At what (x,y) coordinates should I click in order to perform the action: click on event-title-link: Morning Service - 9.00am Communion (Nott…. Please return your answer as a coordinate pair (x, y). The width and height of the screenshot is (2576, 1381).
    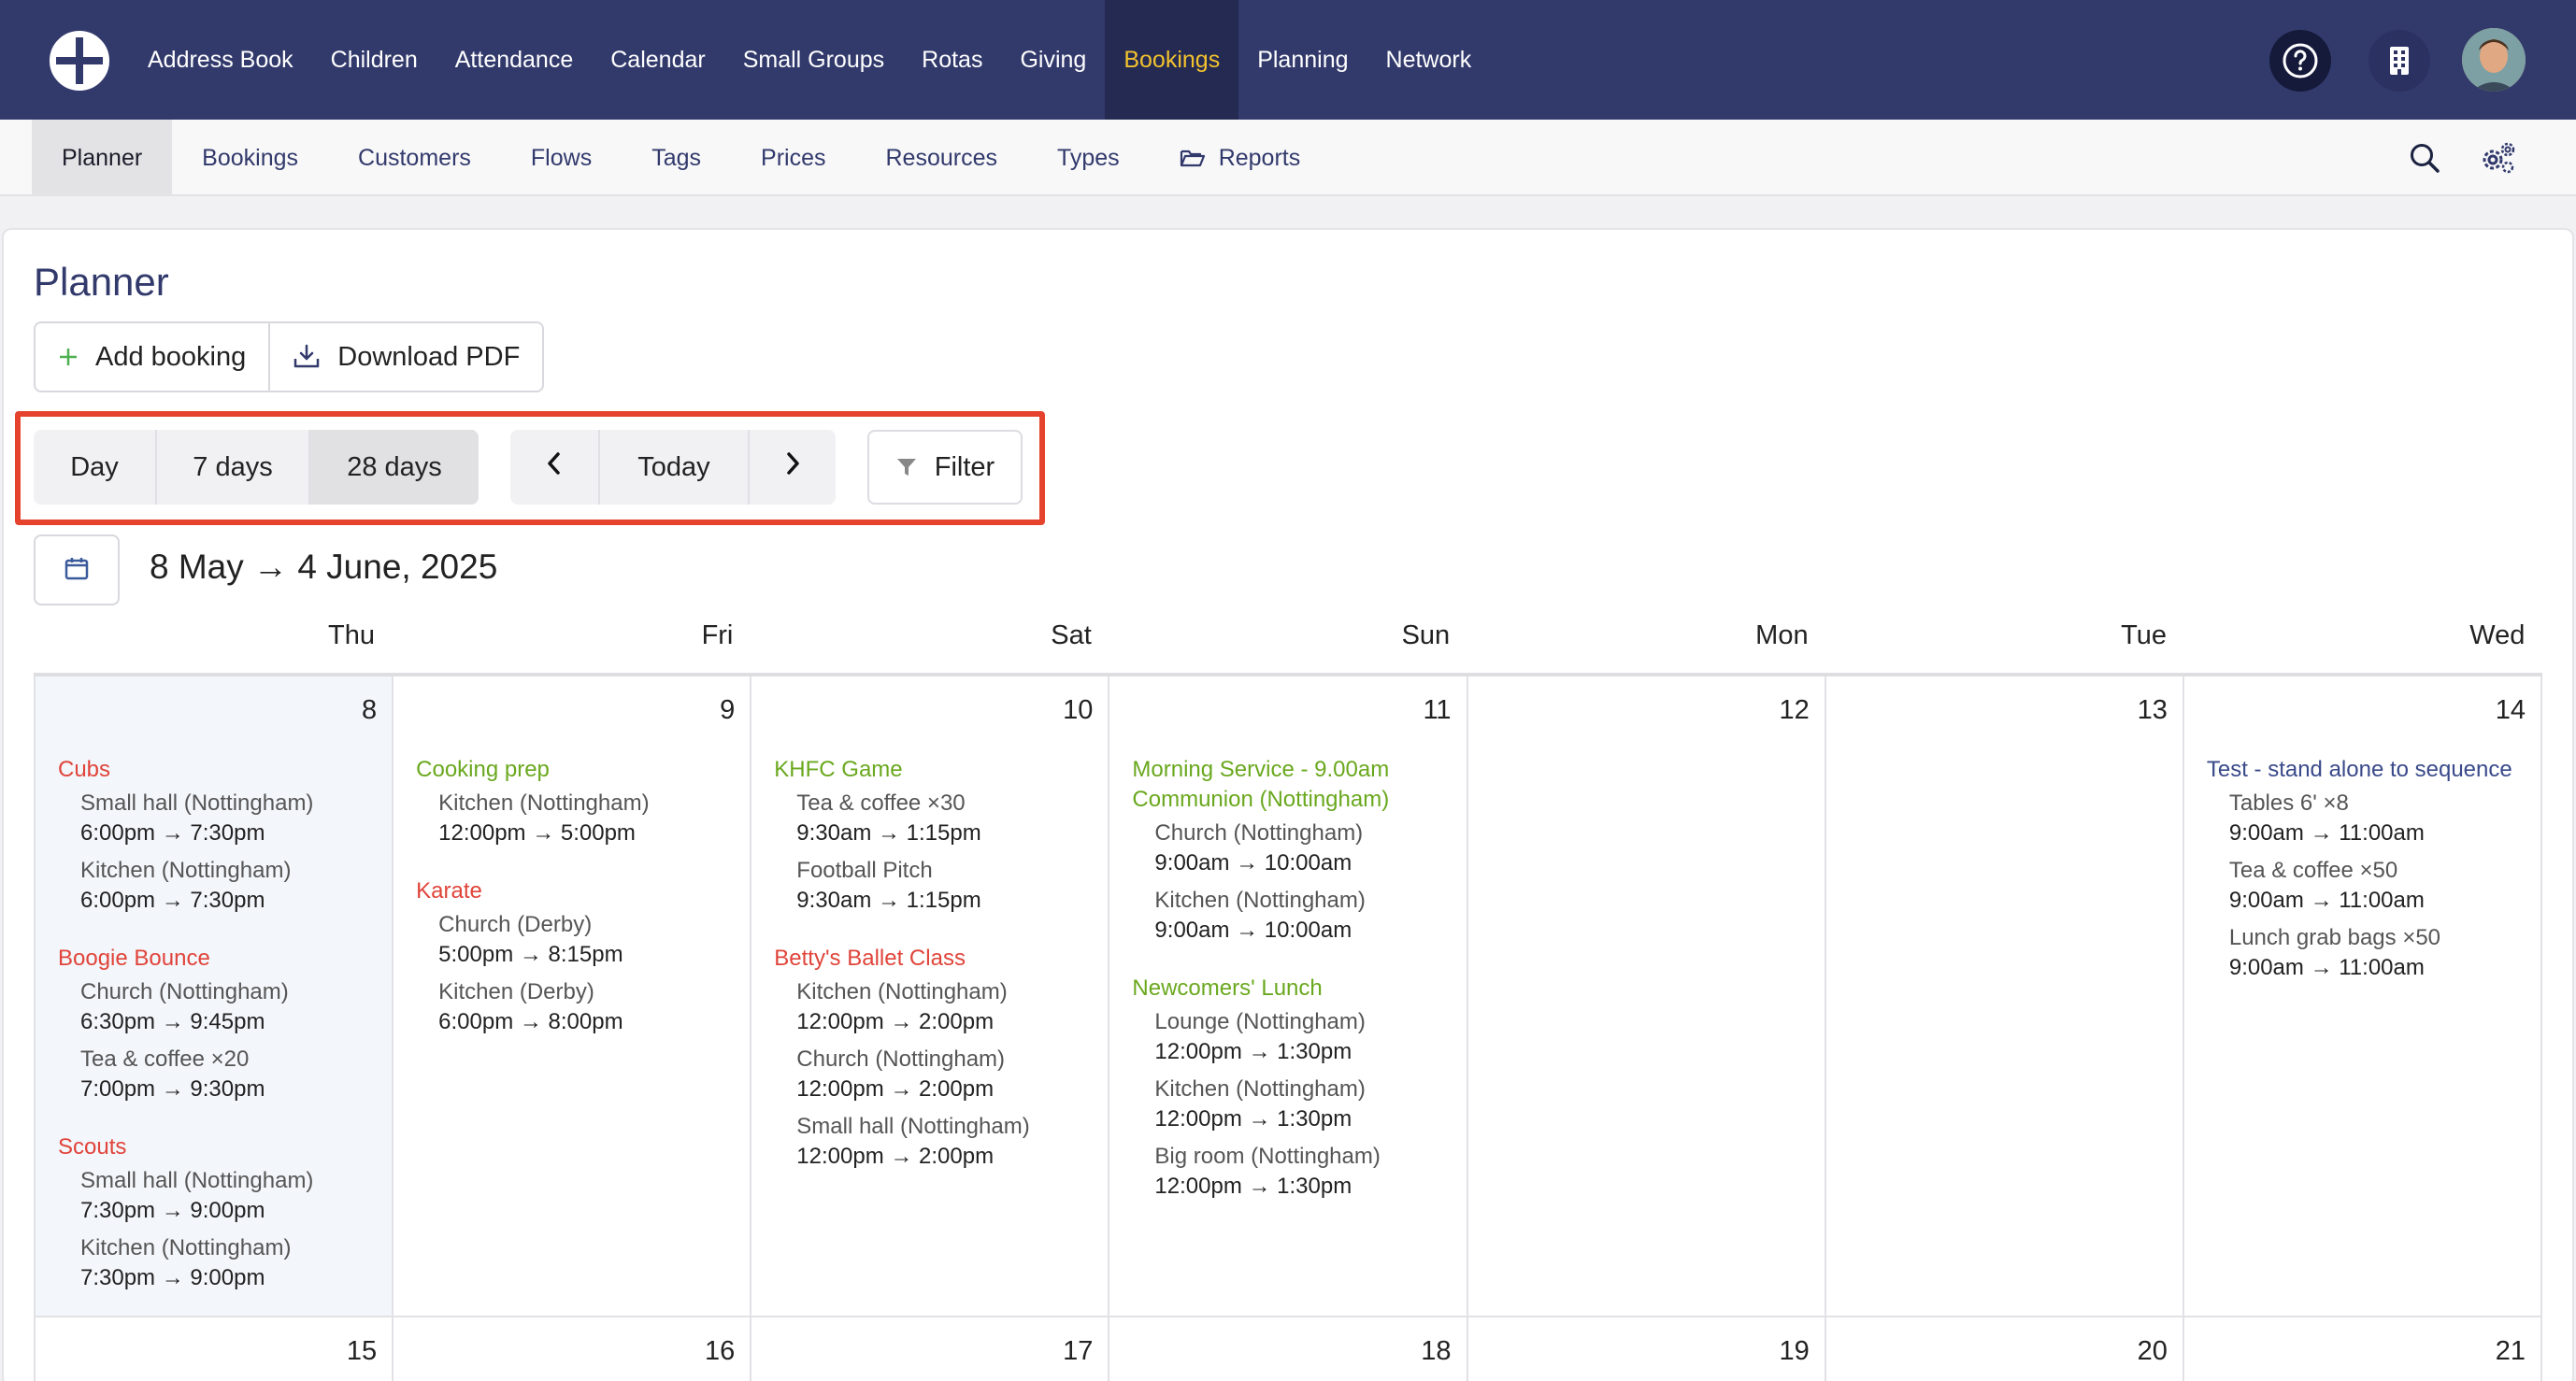
    Looking at the image, I should click on (1291, 785).